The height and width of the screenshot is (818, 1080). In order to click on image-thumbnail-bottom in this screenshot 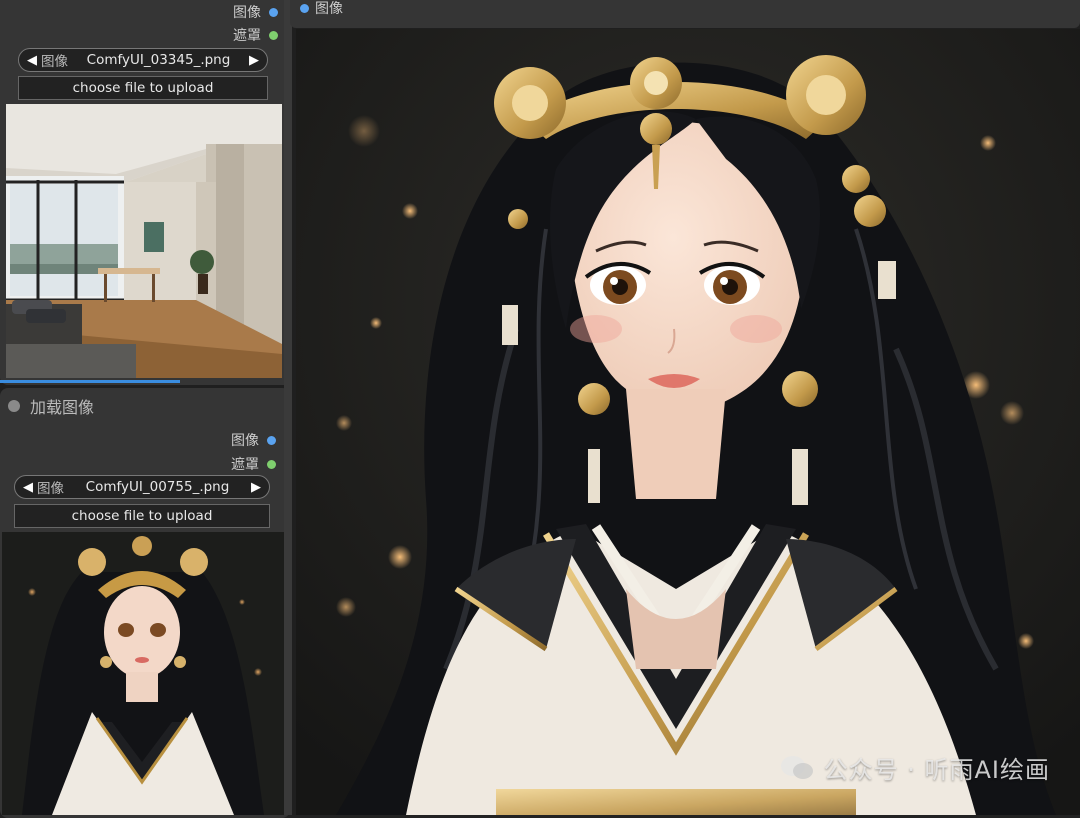, I will do `click(143, 673)`.